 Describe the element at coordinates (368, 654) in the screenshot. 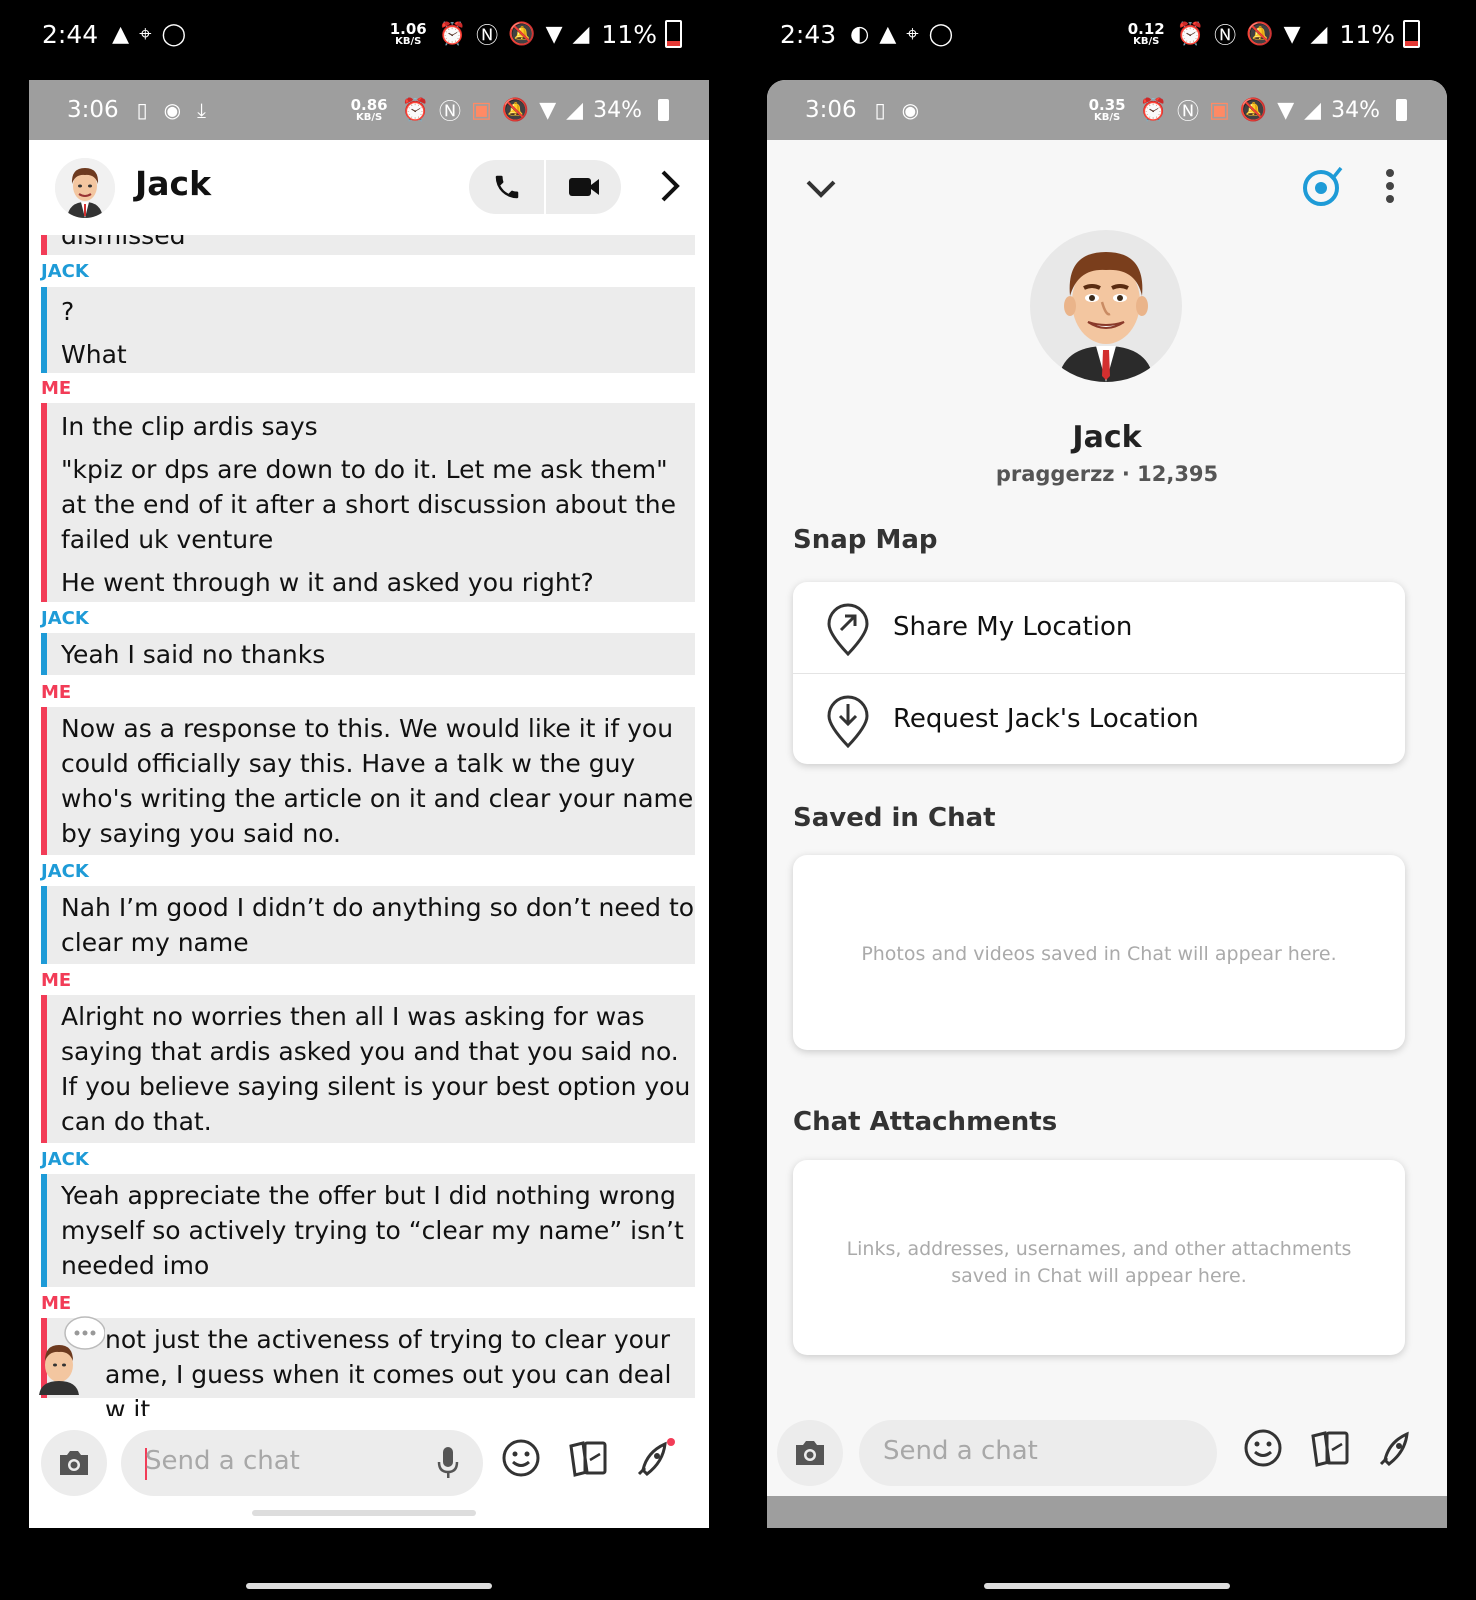

I see `message-bubble: Yeah I said no thanks` at that location.